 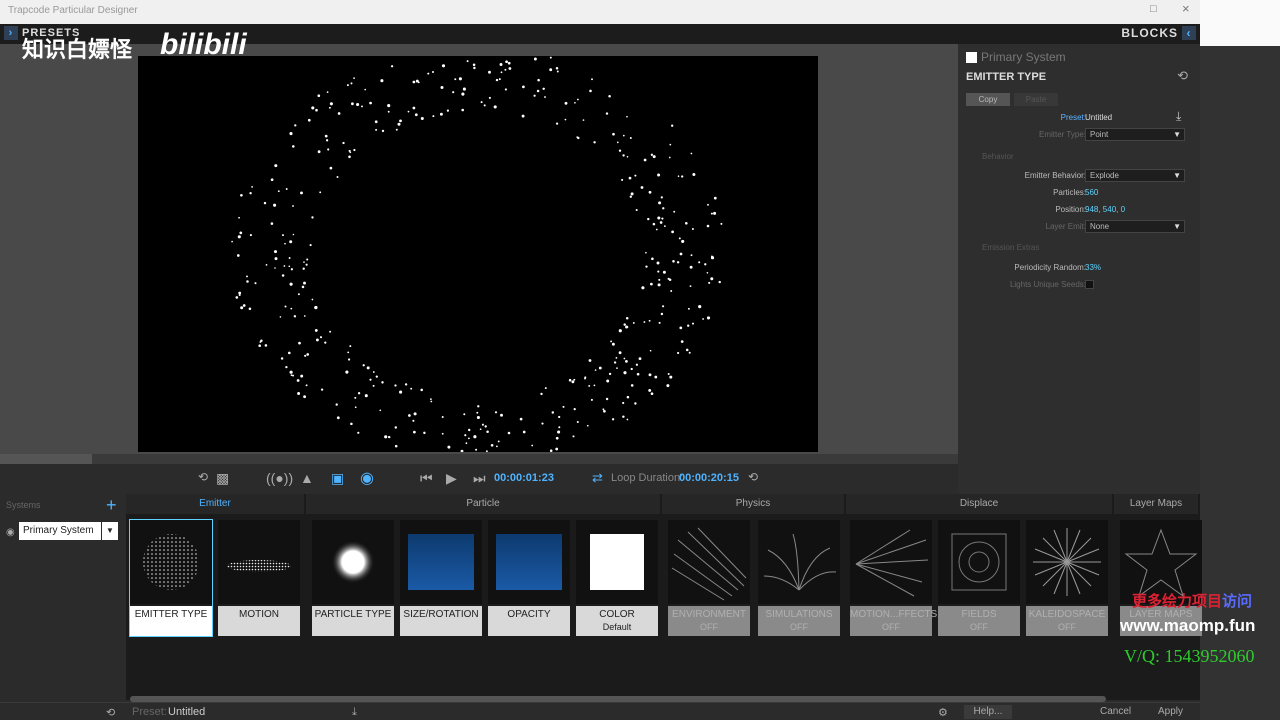 I want to click on system-select: Primary System, so click(x=60, y=531).